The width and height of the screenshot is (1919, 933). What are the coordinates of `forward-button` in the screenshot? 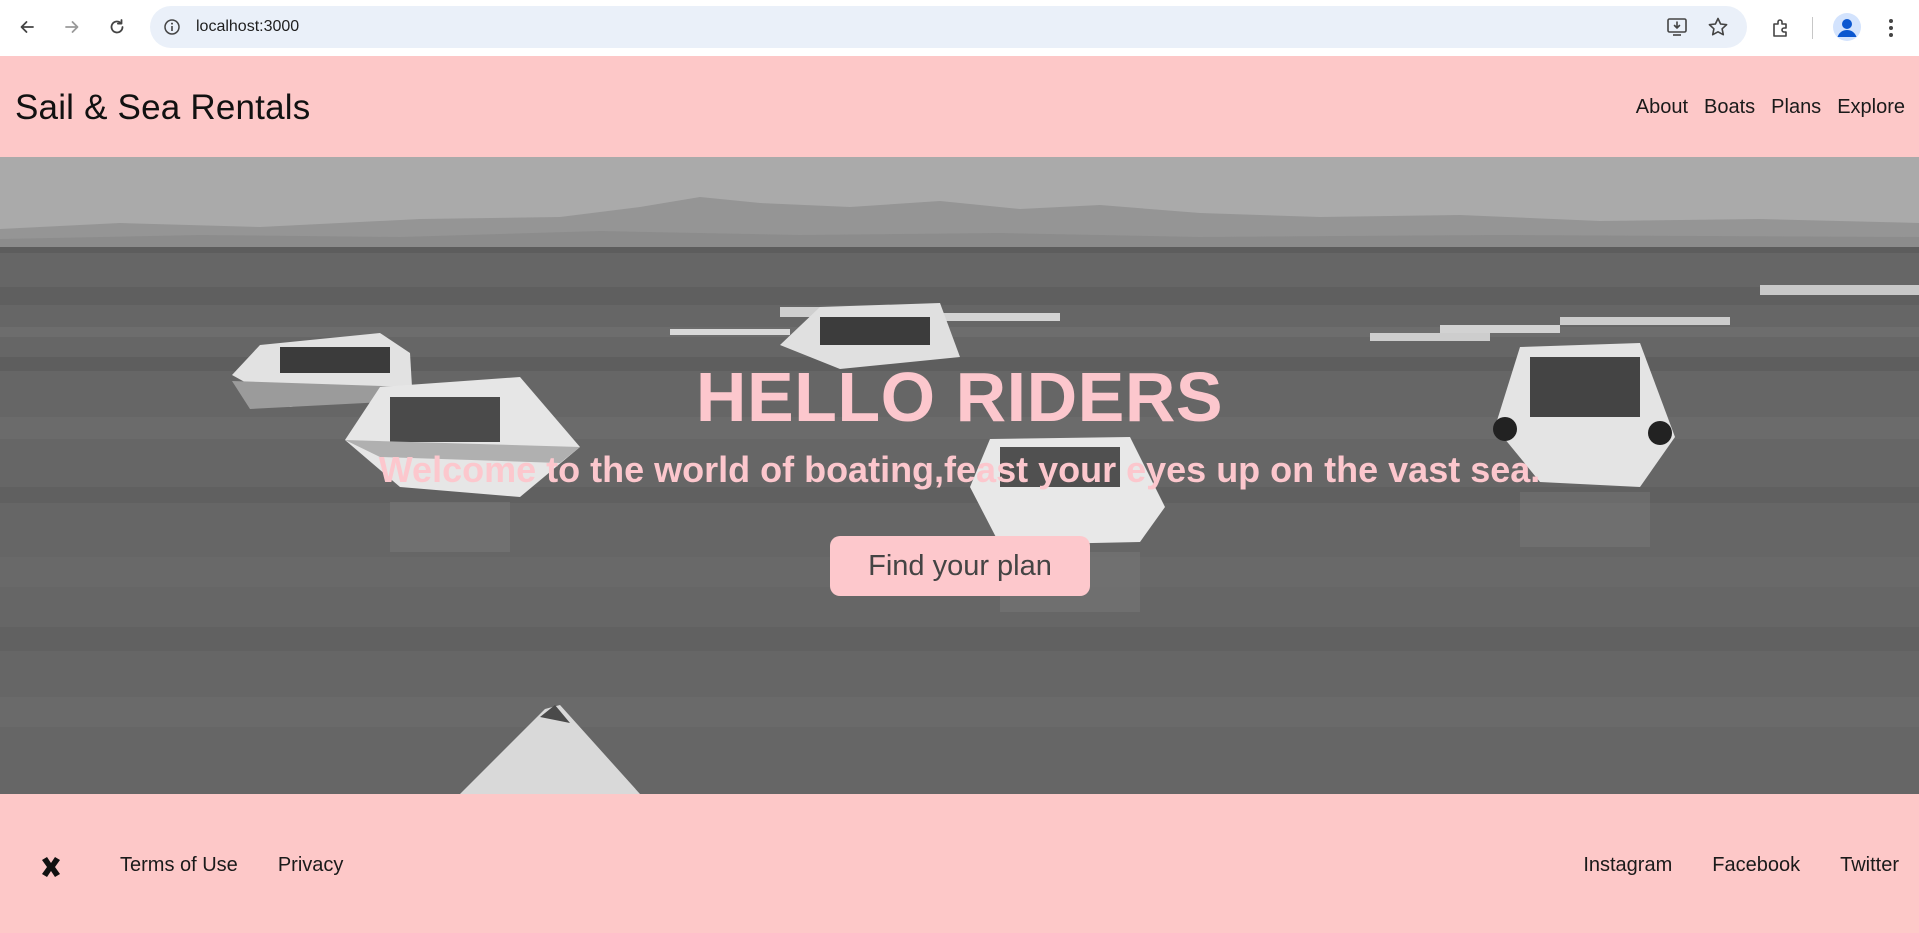 It's located at (72, 27).